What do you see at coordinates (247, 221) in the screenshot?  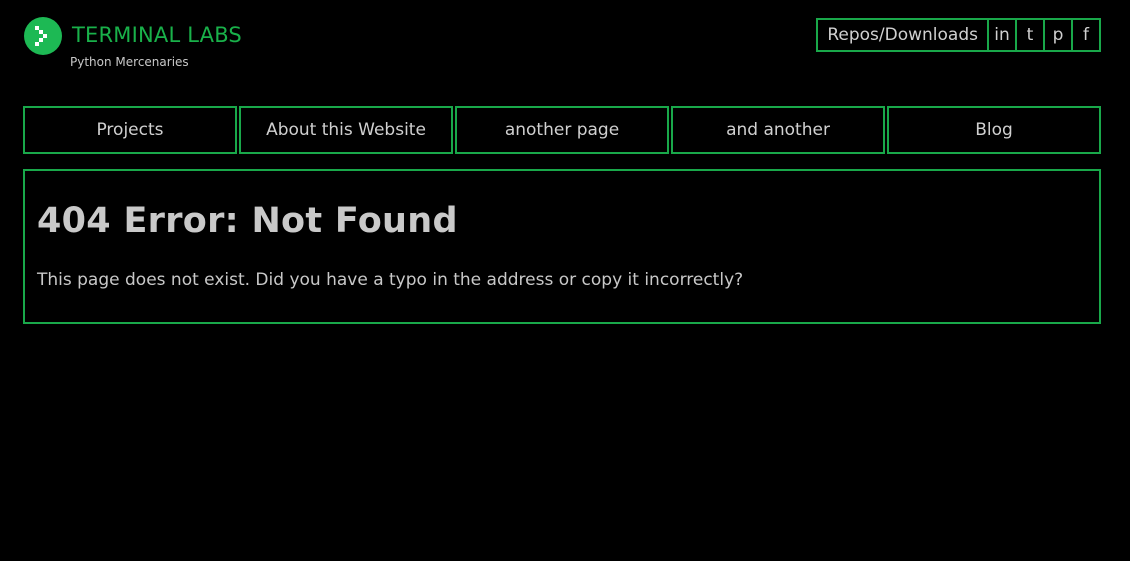 I see `page-title: 404 Error: Not Found` at bounding box center [247, 221].